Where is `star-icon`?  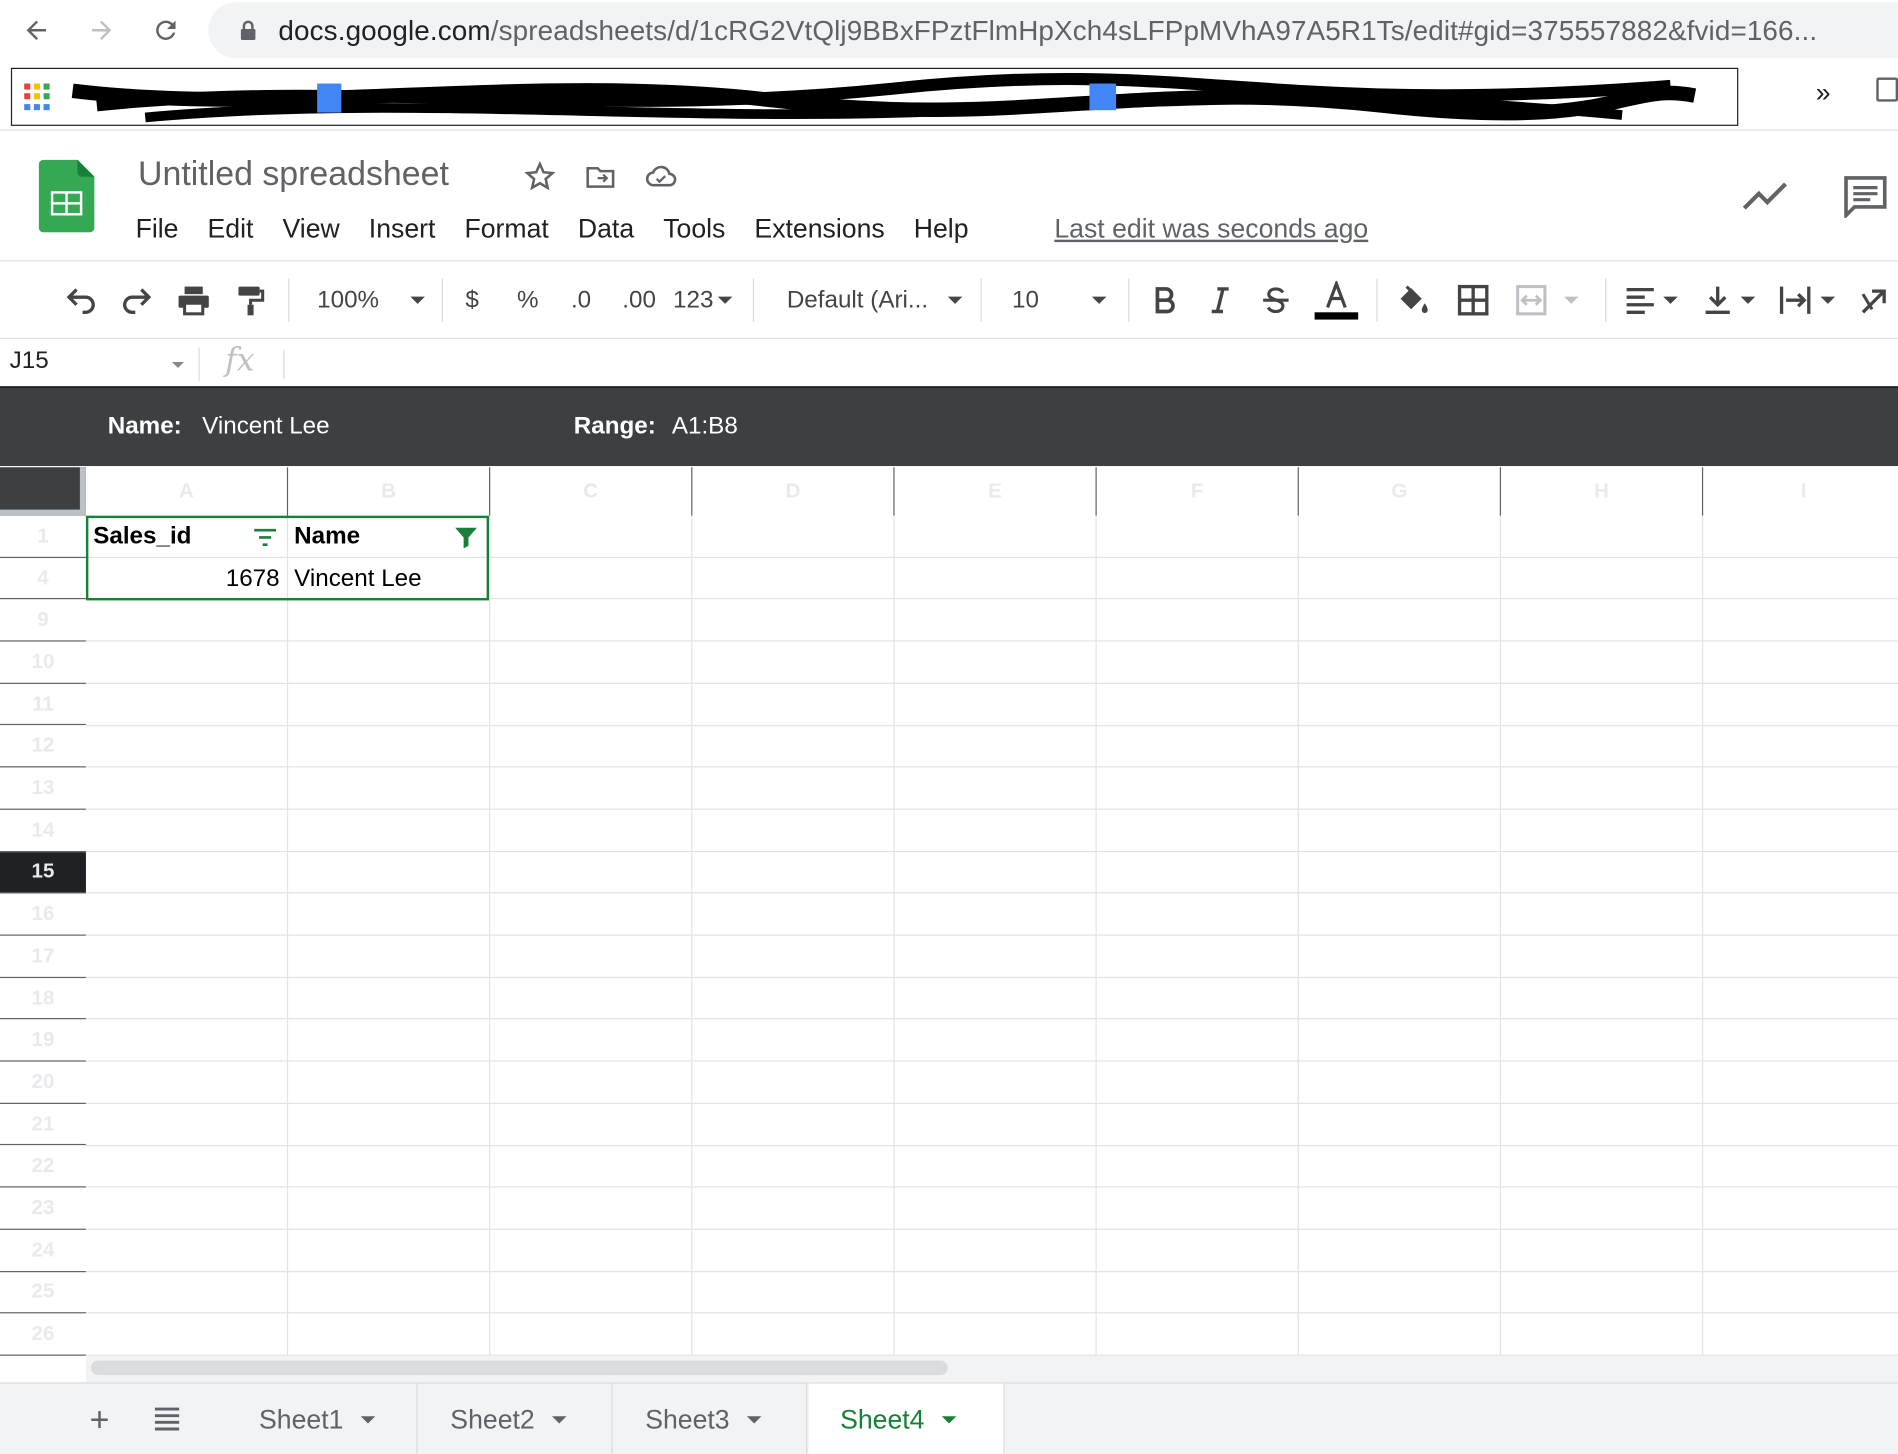 star-icon is located at coordinates (540, 177).